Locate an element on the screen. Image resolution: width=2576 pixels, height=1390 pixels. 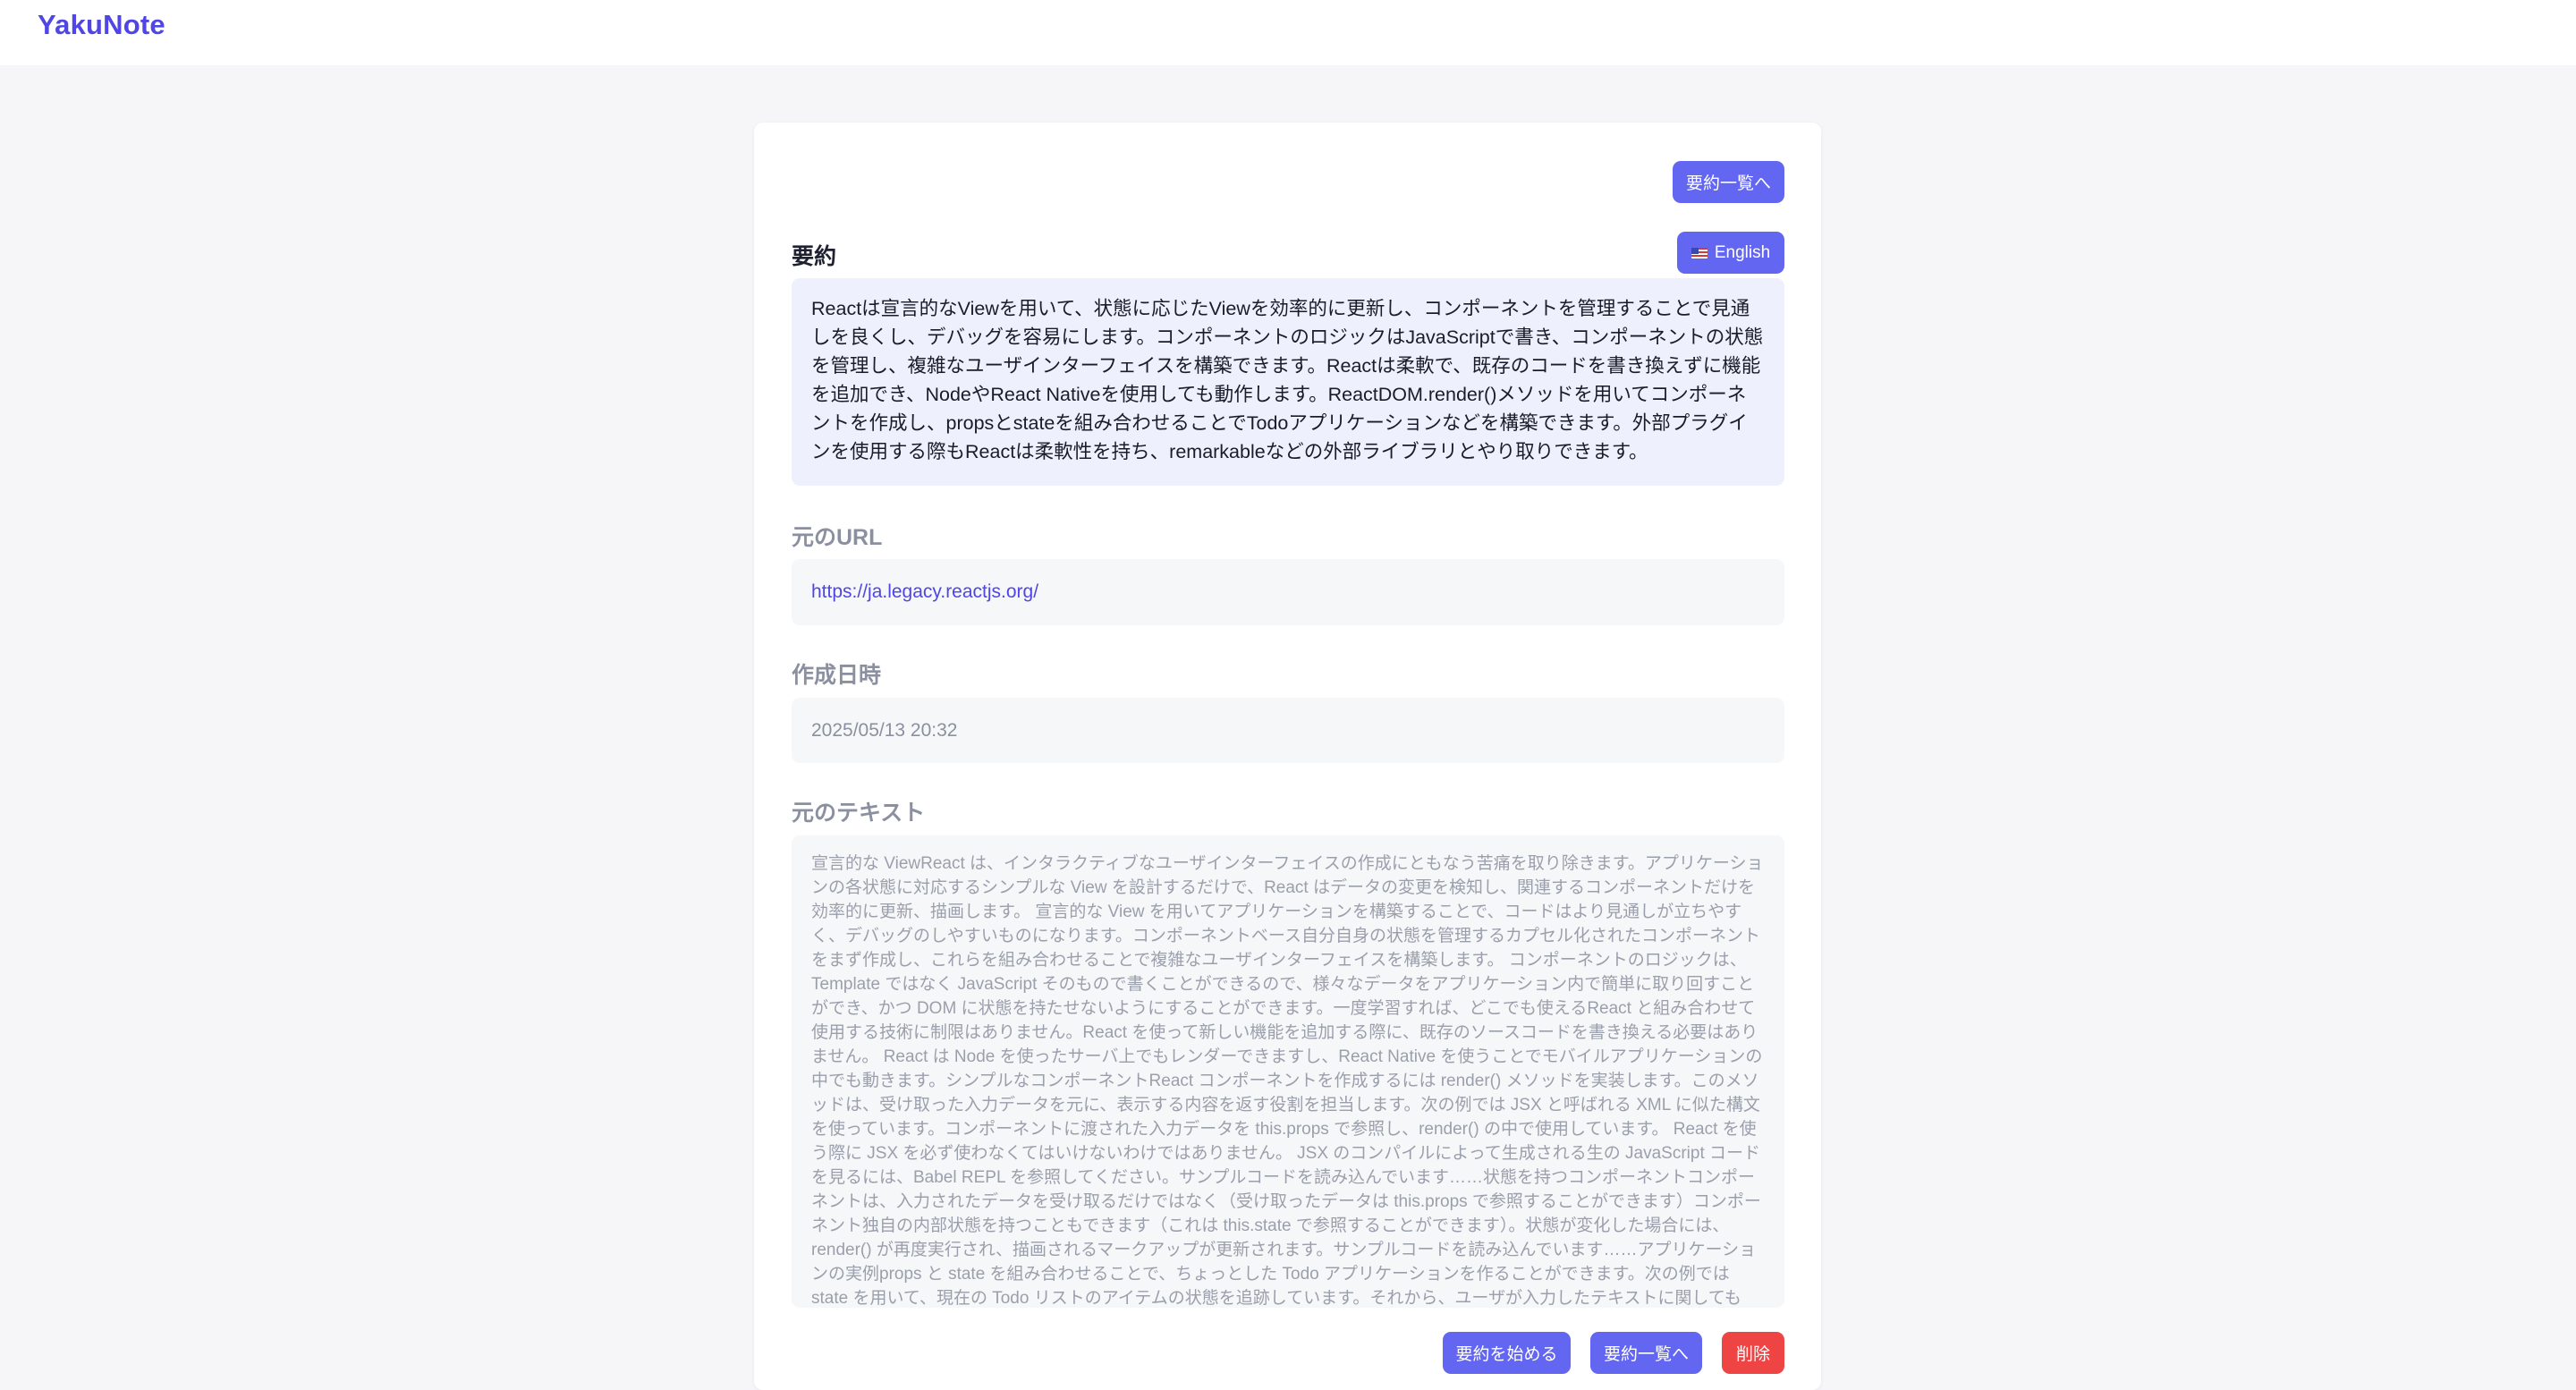
source-url-link: https://ja.legacy.reactjs.org/ is located at coordinates (924, 592).